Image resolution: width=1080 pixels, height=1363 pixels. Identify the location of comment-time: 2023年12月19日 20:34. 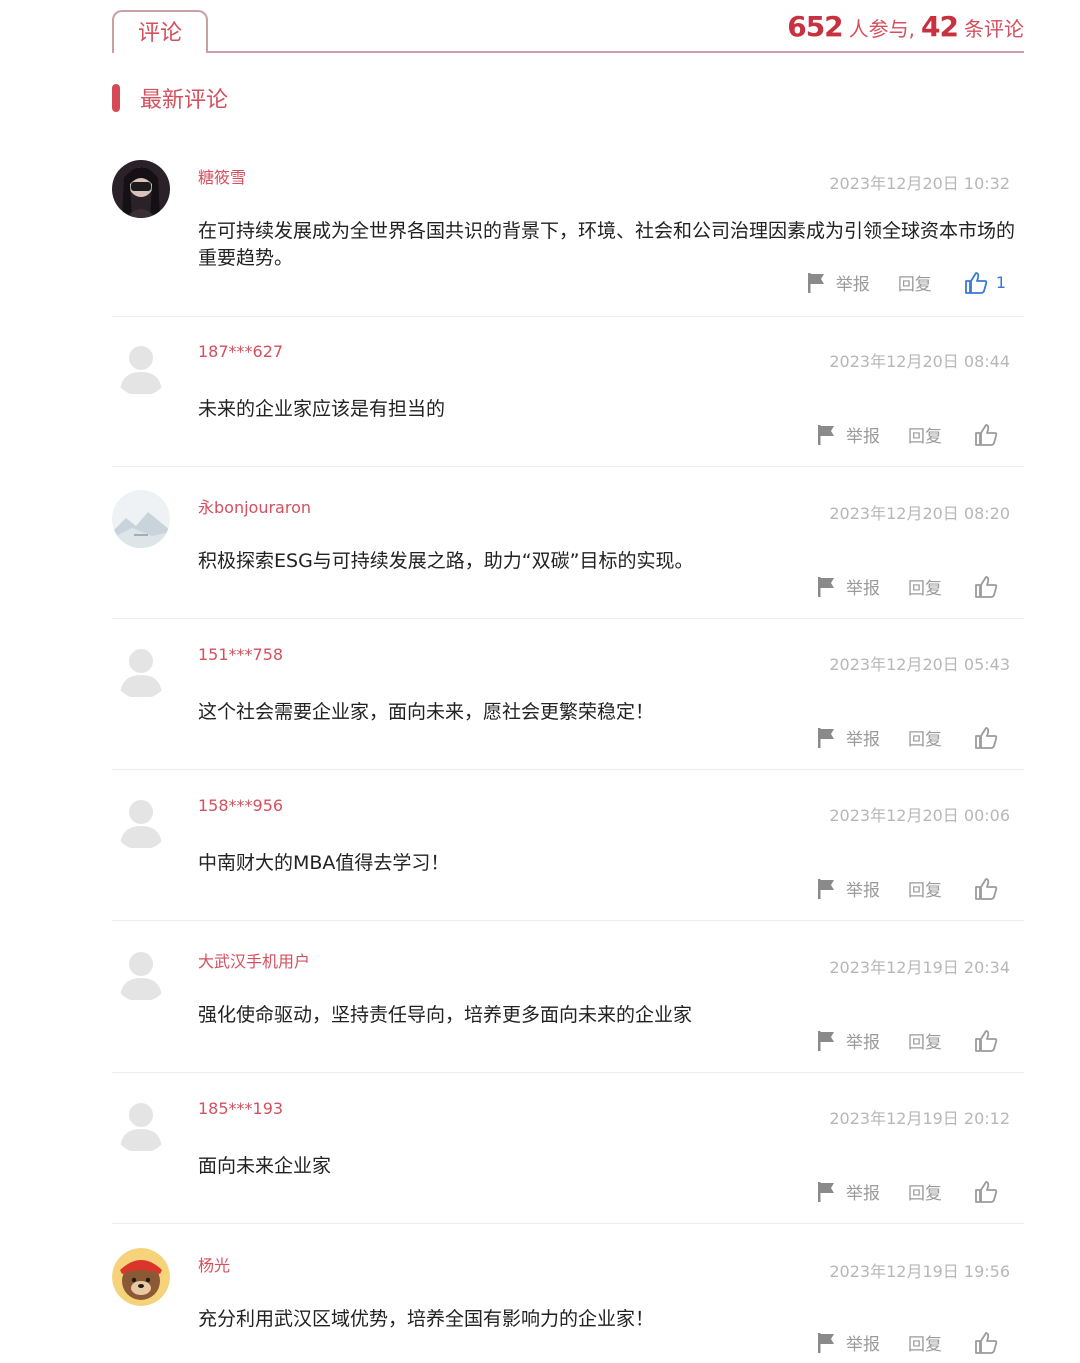
(919, 967).